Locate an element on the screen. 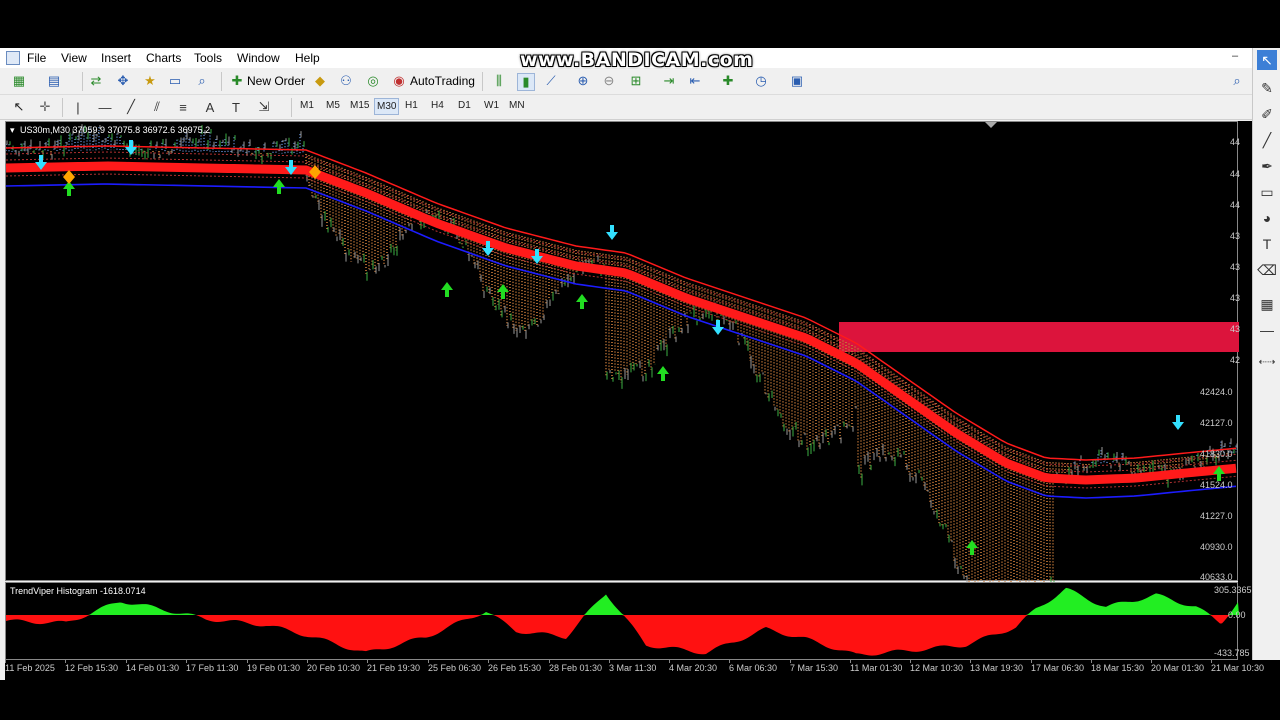 The width and height of the screenshot is (1280, 720). palette-icon: ◕ is located at coordinates (1267, 218).